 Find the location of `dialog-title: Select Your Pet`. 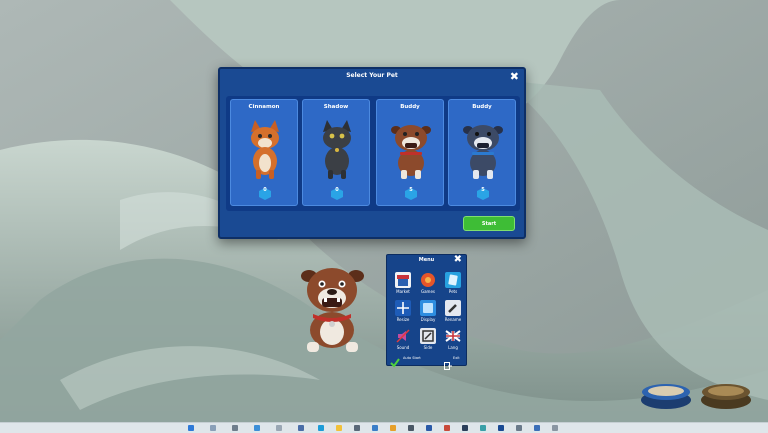

dialog-title: Select Your Pet is located at coordinates (372, 75).